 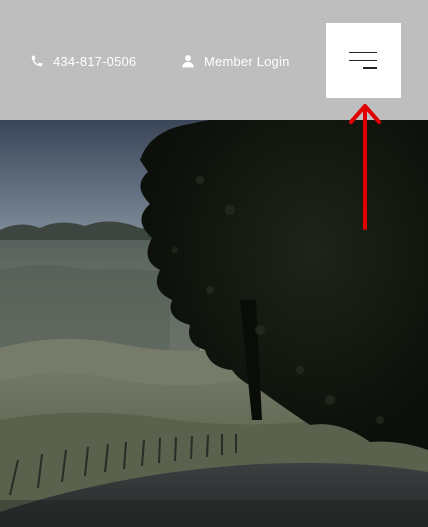 I want to click on menu-button, so click(x=363, y=60).